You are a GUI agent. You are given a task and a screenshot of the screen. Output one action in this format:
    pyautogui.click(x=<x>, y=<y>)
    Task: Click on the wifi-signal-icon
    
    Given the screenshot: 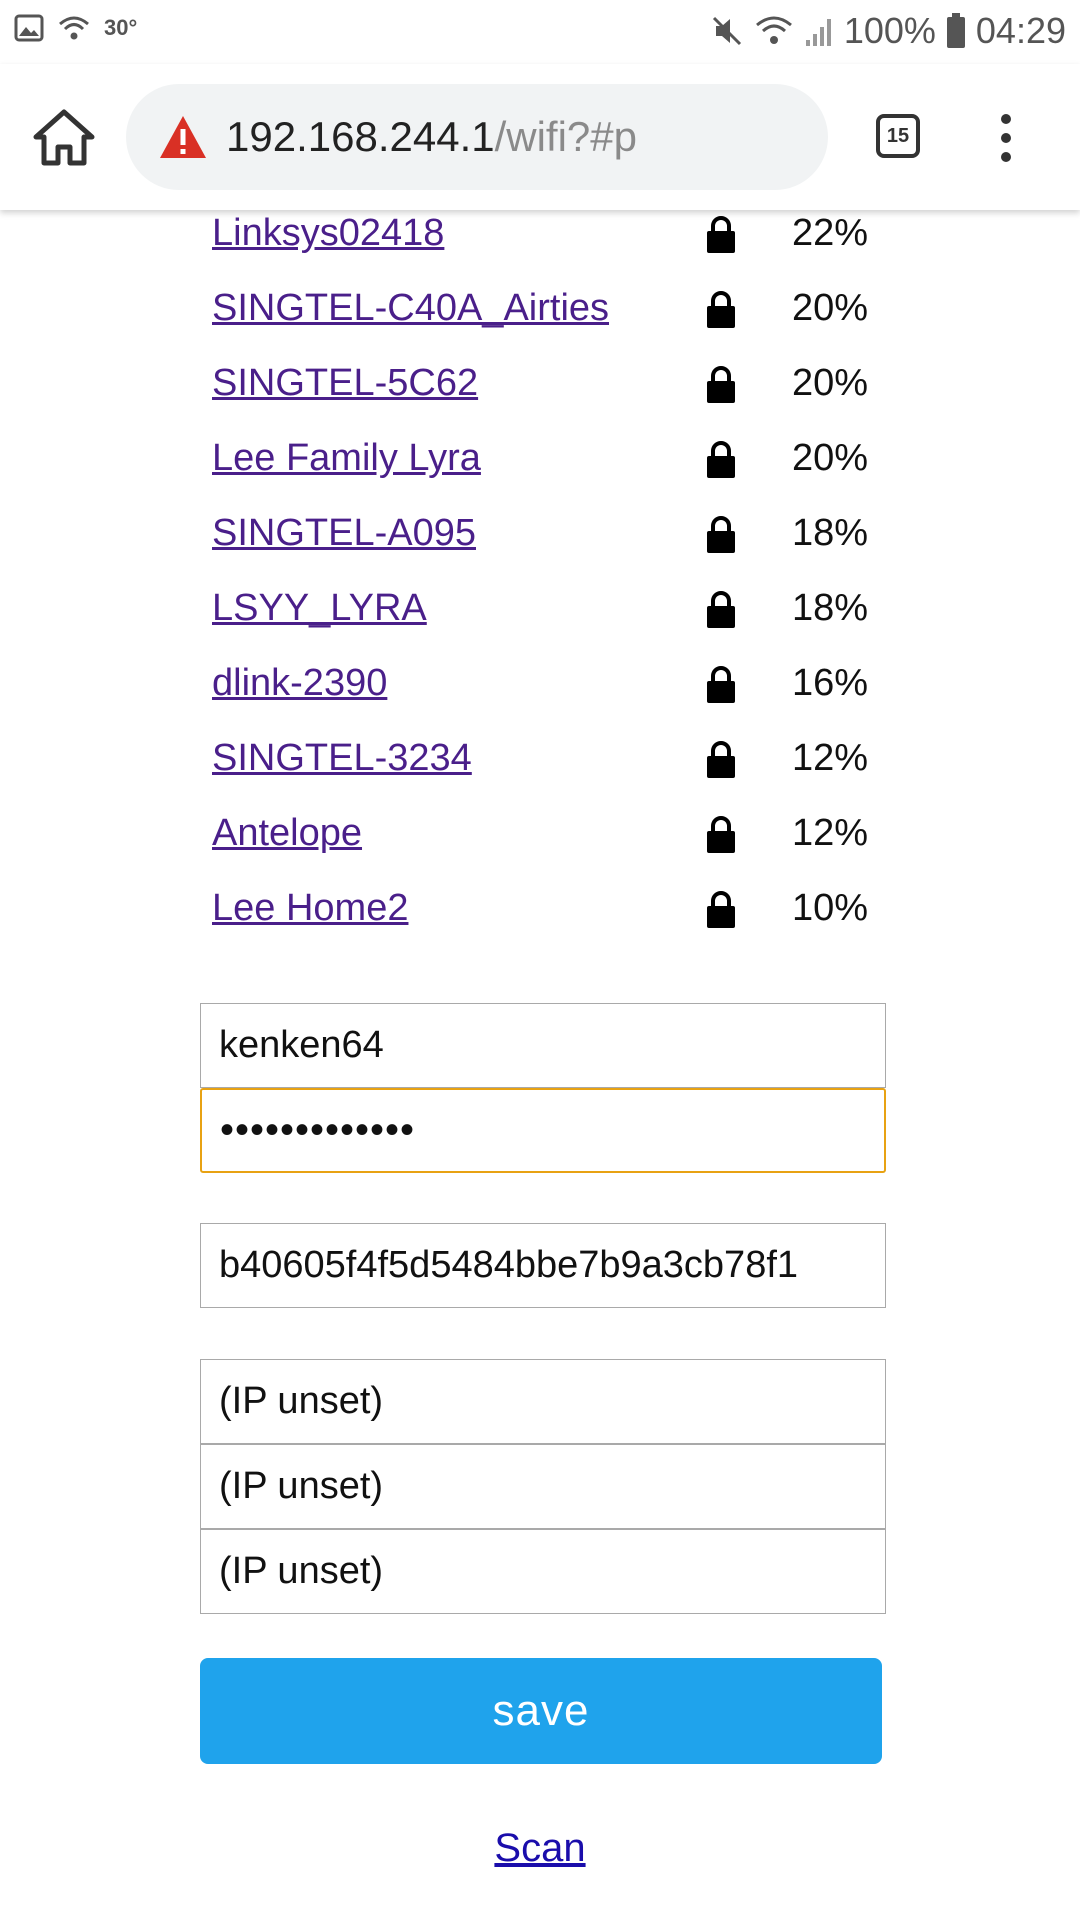 What is the action you would take?
    pyautogui.click(x=773, y=30)
    